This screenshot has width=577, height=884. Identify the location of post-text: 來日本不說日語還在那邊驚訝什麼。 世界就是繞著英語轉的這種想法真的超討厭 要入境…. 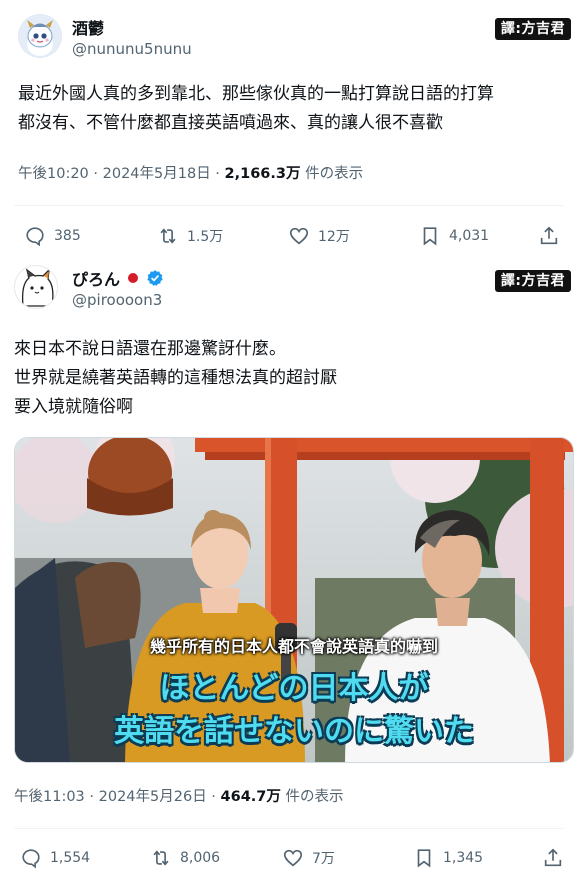
(288, 378).